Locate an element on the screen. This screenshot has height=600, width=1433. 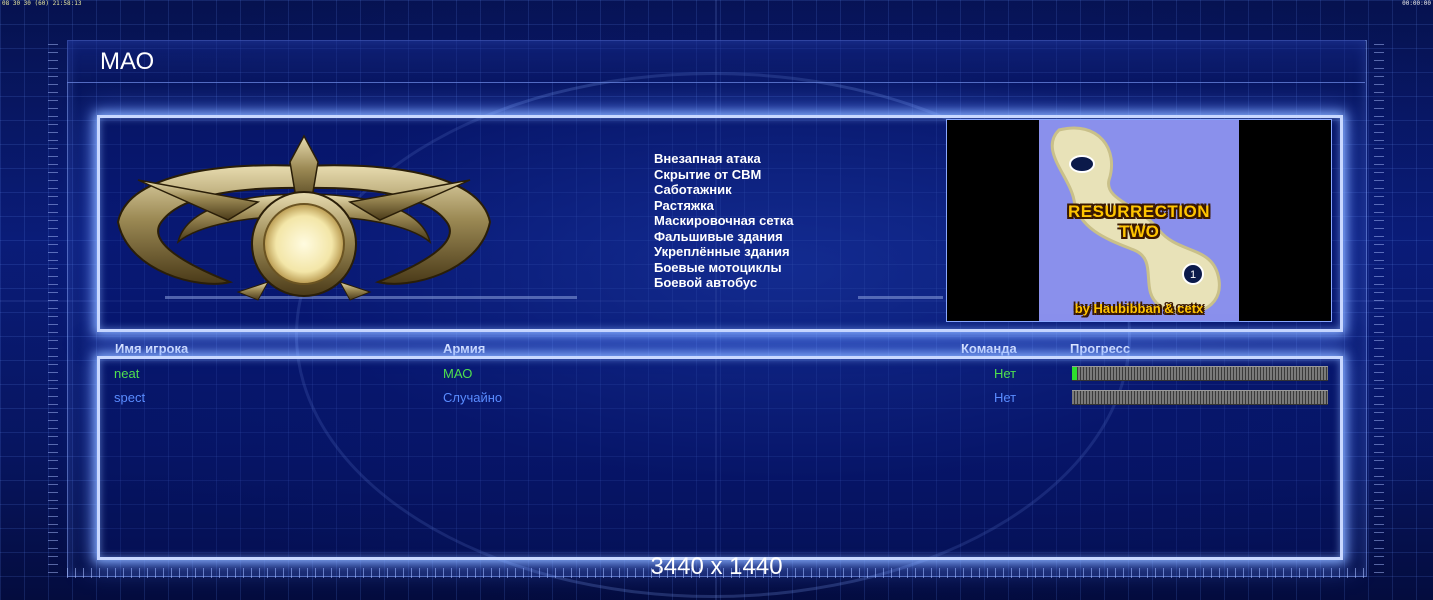
feature-item: Растяжка is located at coordinates (684, 205).